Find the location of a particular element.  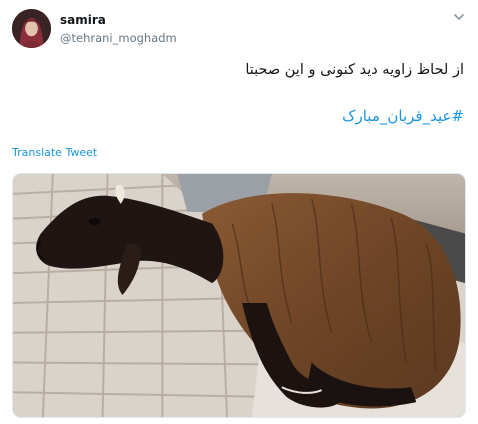

tweet-text: از لحاظ زاویه دید کنونی و این صحبتا is located at coordinates (354, 70).